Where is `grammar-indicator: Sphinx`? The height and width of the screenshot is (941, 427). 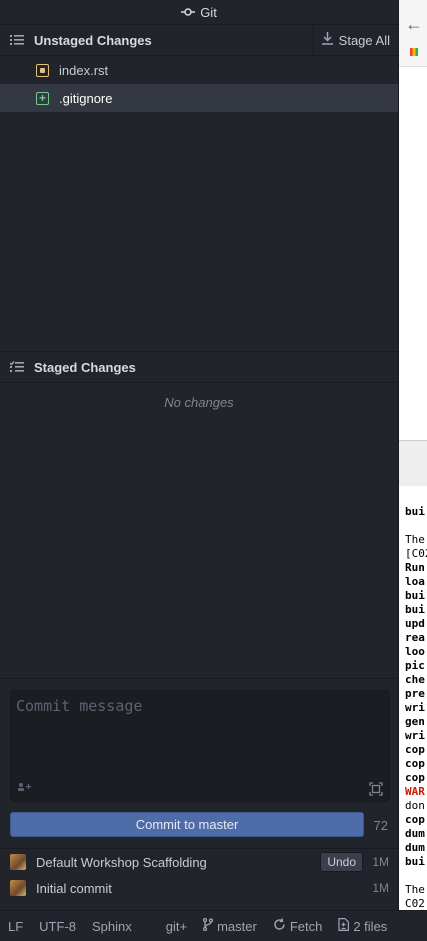
grammar-indicator: Sphinx is located at coordinates (112, 926).